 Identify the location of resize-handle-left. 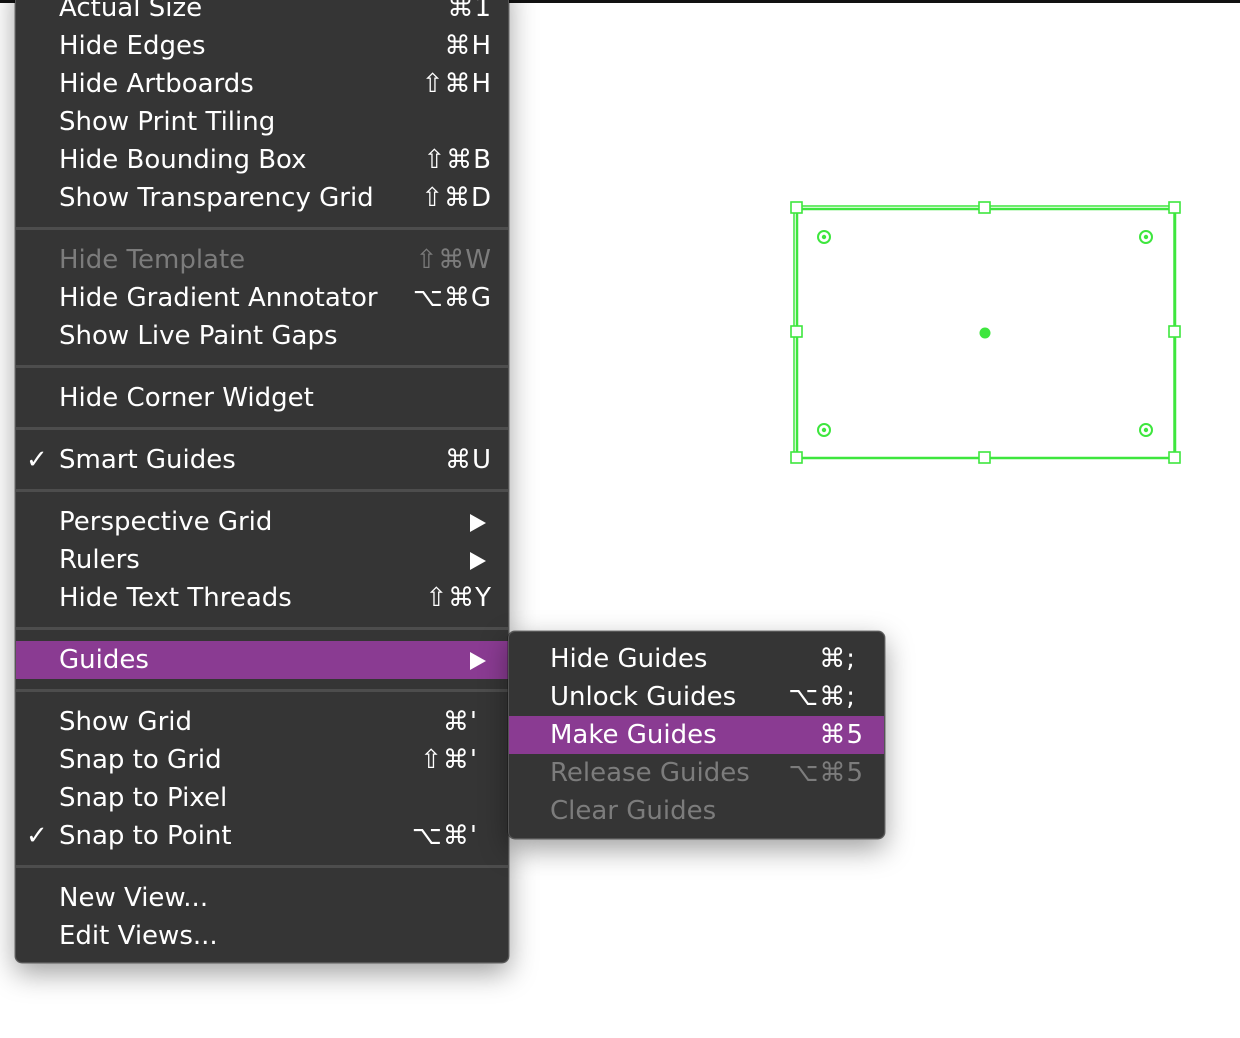
(796, 331).